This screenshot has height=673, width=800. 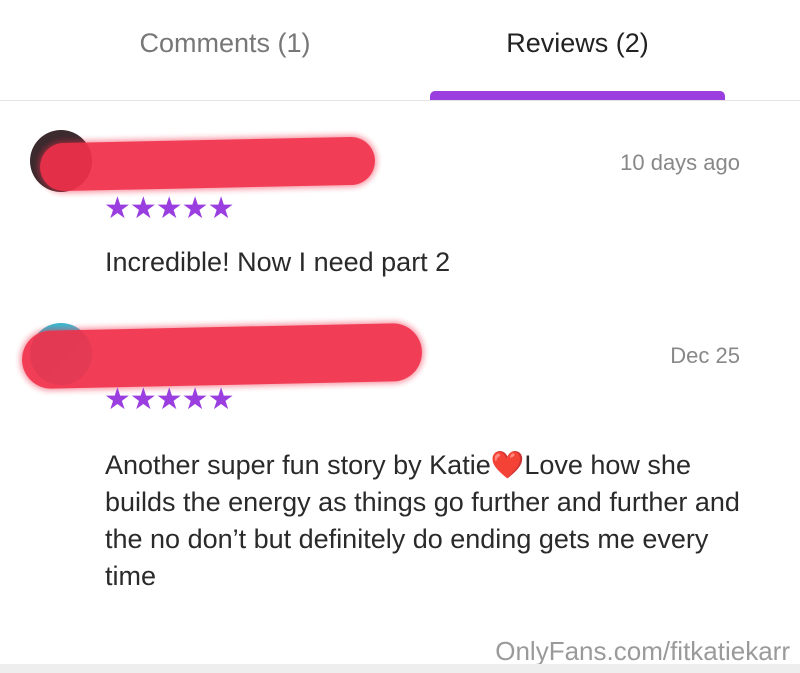 What do you see at coordinates (225, 43) in the screenshot?
I see `tab-comments: Comments (1)` at bounding box center [225, 43].